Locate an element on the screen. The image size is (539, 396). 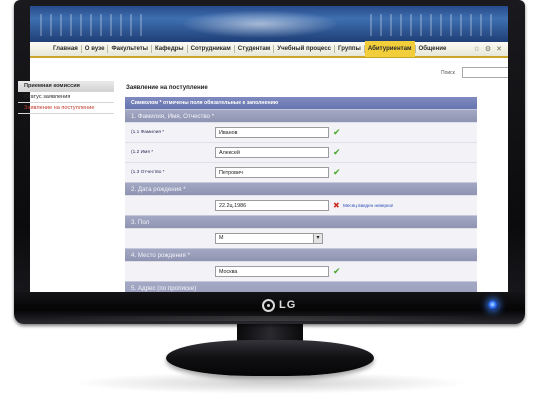
sidebar-item-status: Статус заявления is located at coordinates (66, 97).